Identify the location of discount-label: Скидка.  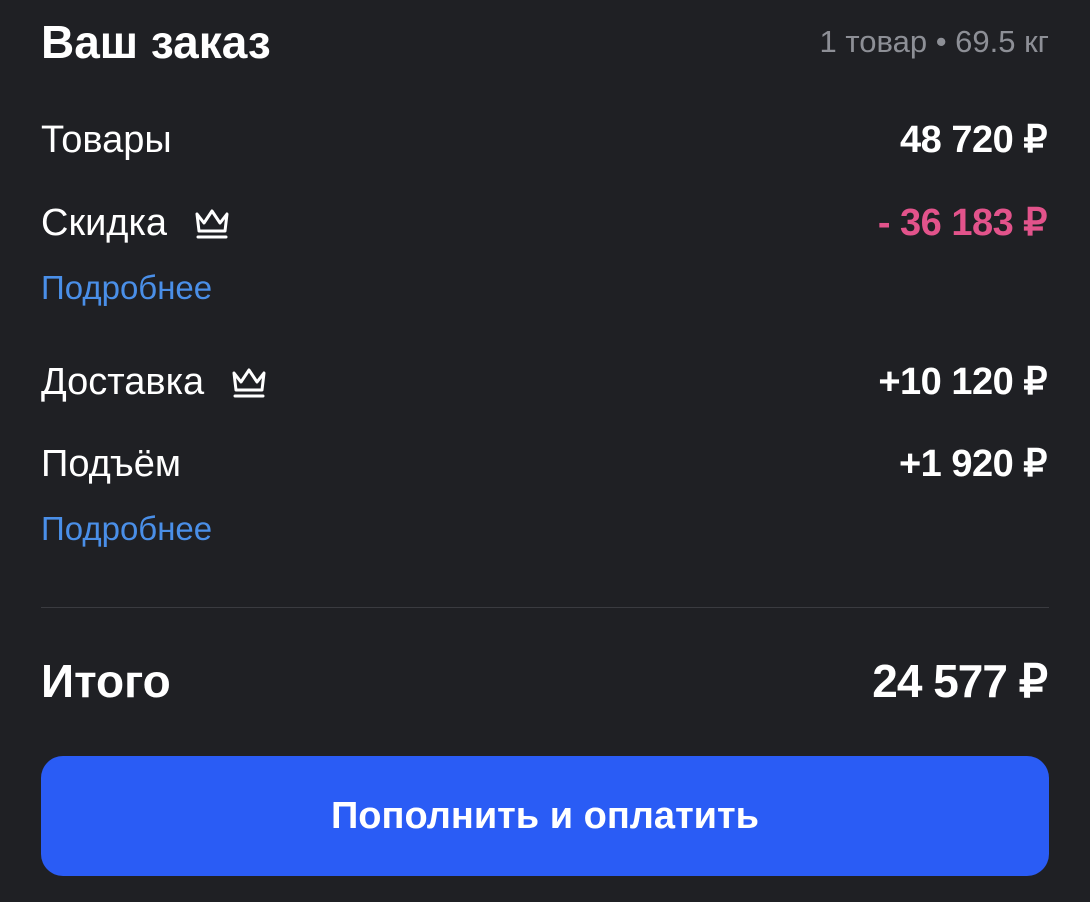
(136, 223).